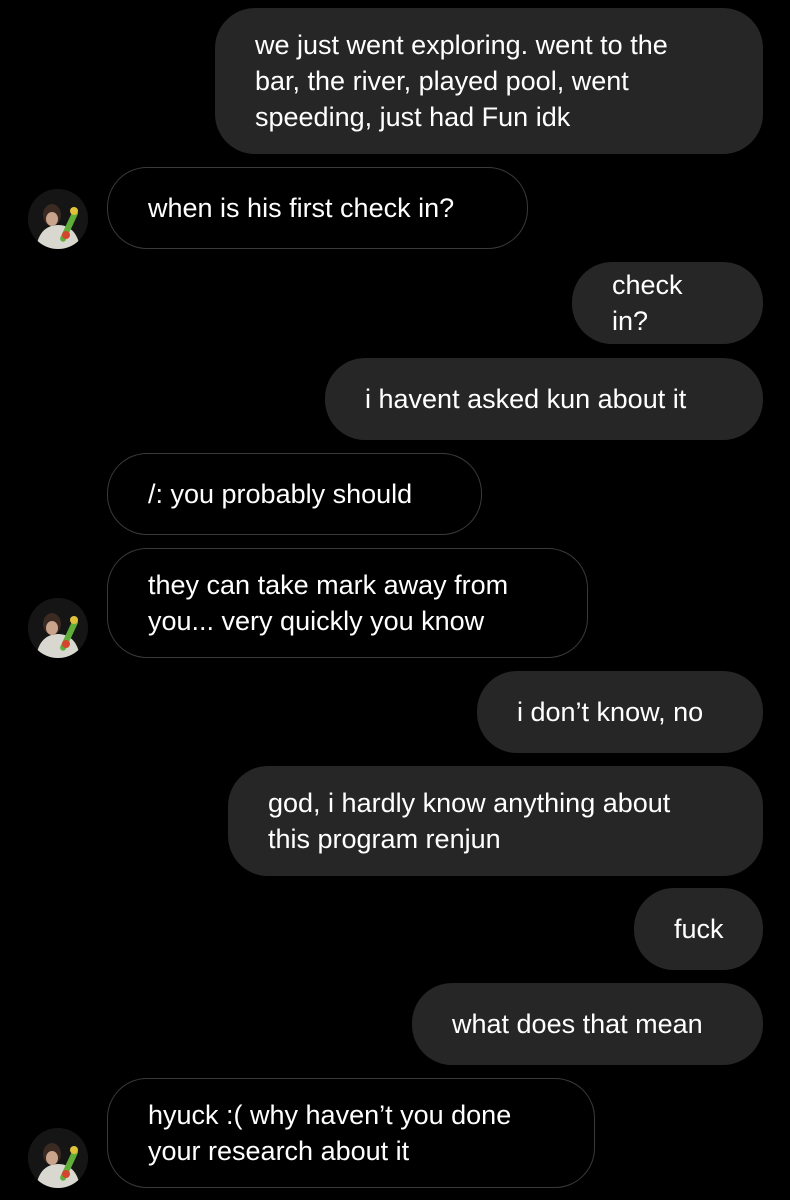  Describe the element at coordinates (647, 303) in the screenshot. I see `message-text: check in?` at that location.